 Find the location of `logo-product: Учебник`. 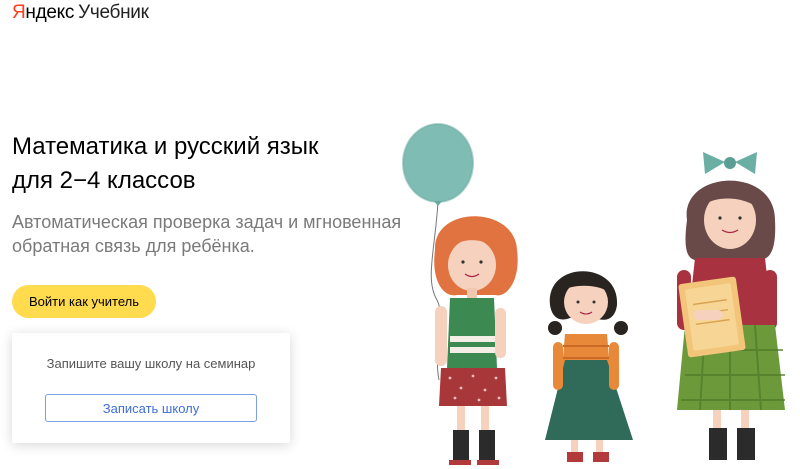

logo-product: Учебник is located at coordinates (113, 12).